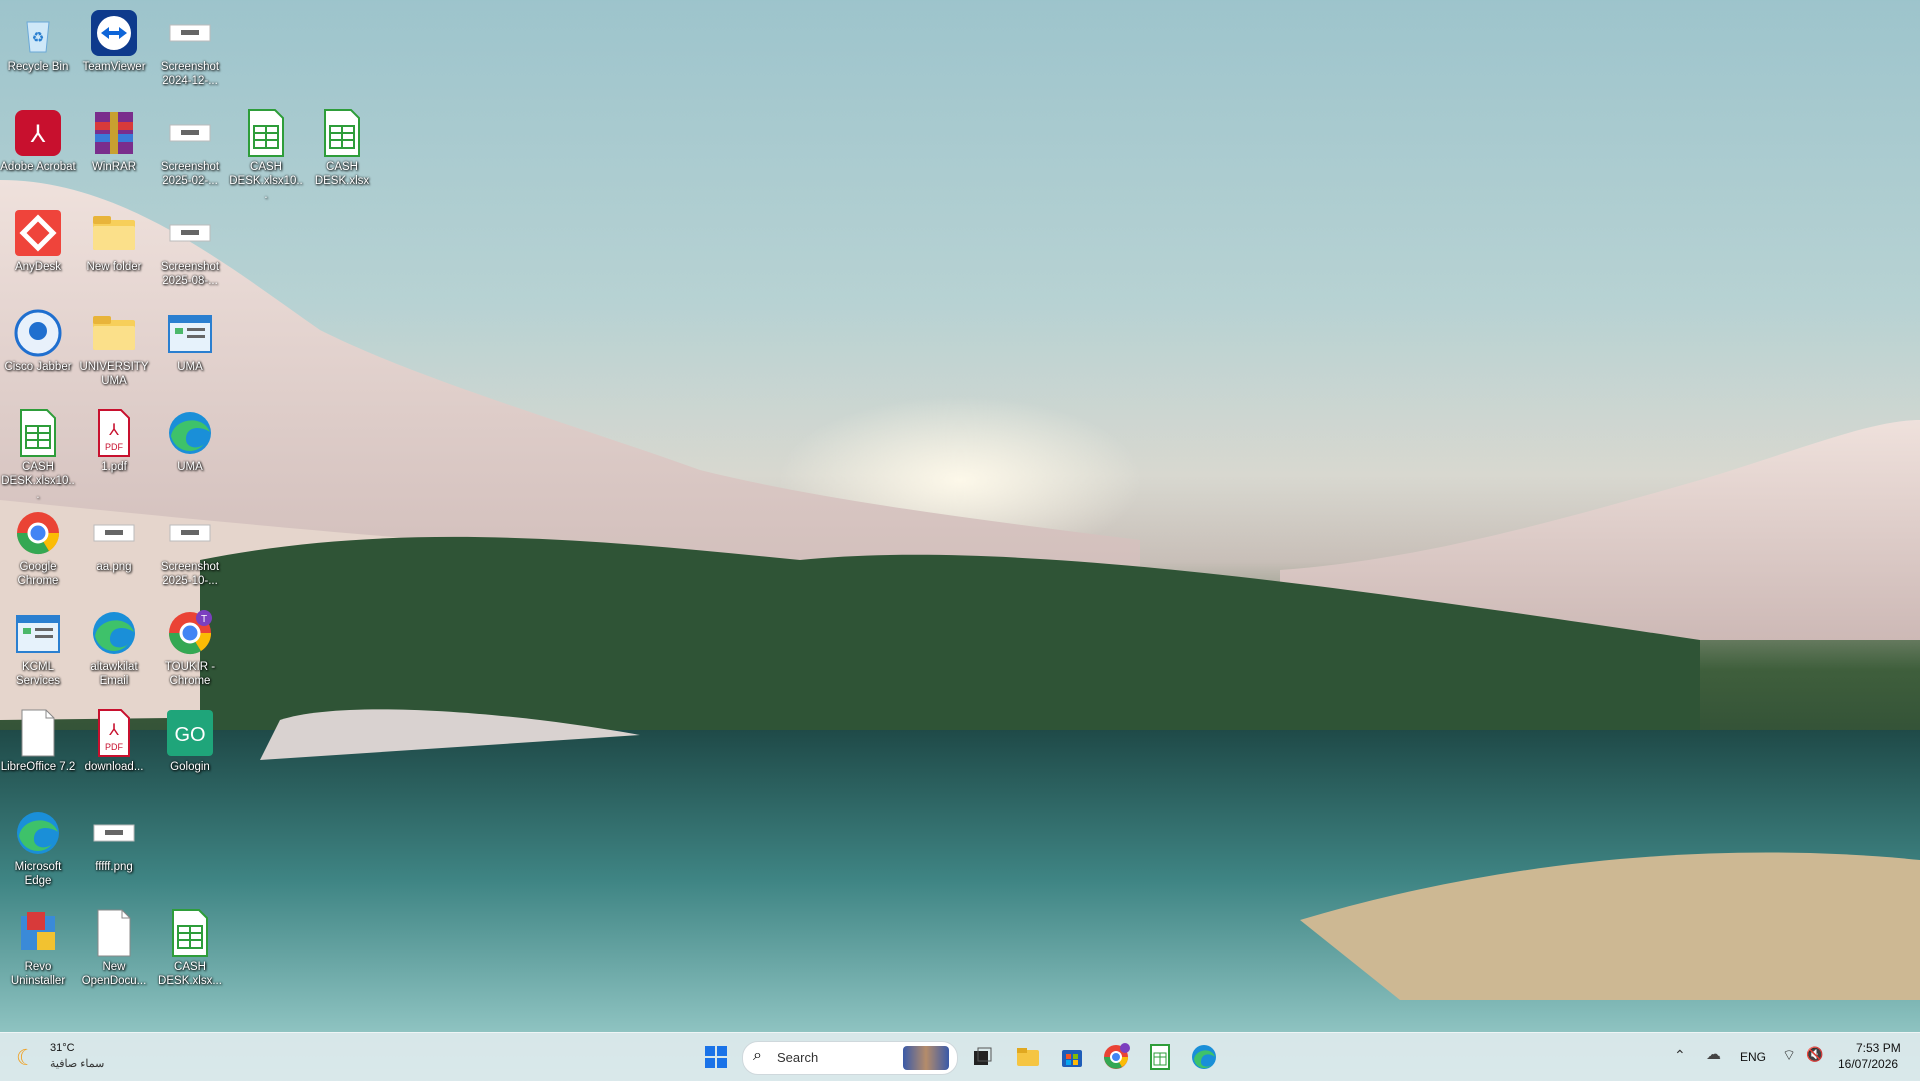  I want to click on start-button, so click(716, 1057).